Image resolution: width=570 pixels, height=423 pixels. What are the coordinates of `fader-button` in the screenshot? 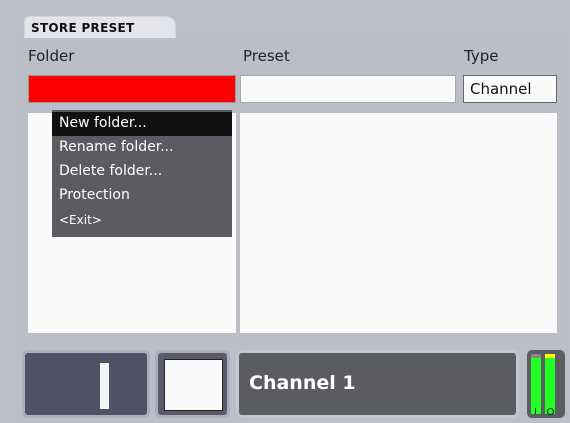 It's located at (86, 384).